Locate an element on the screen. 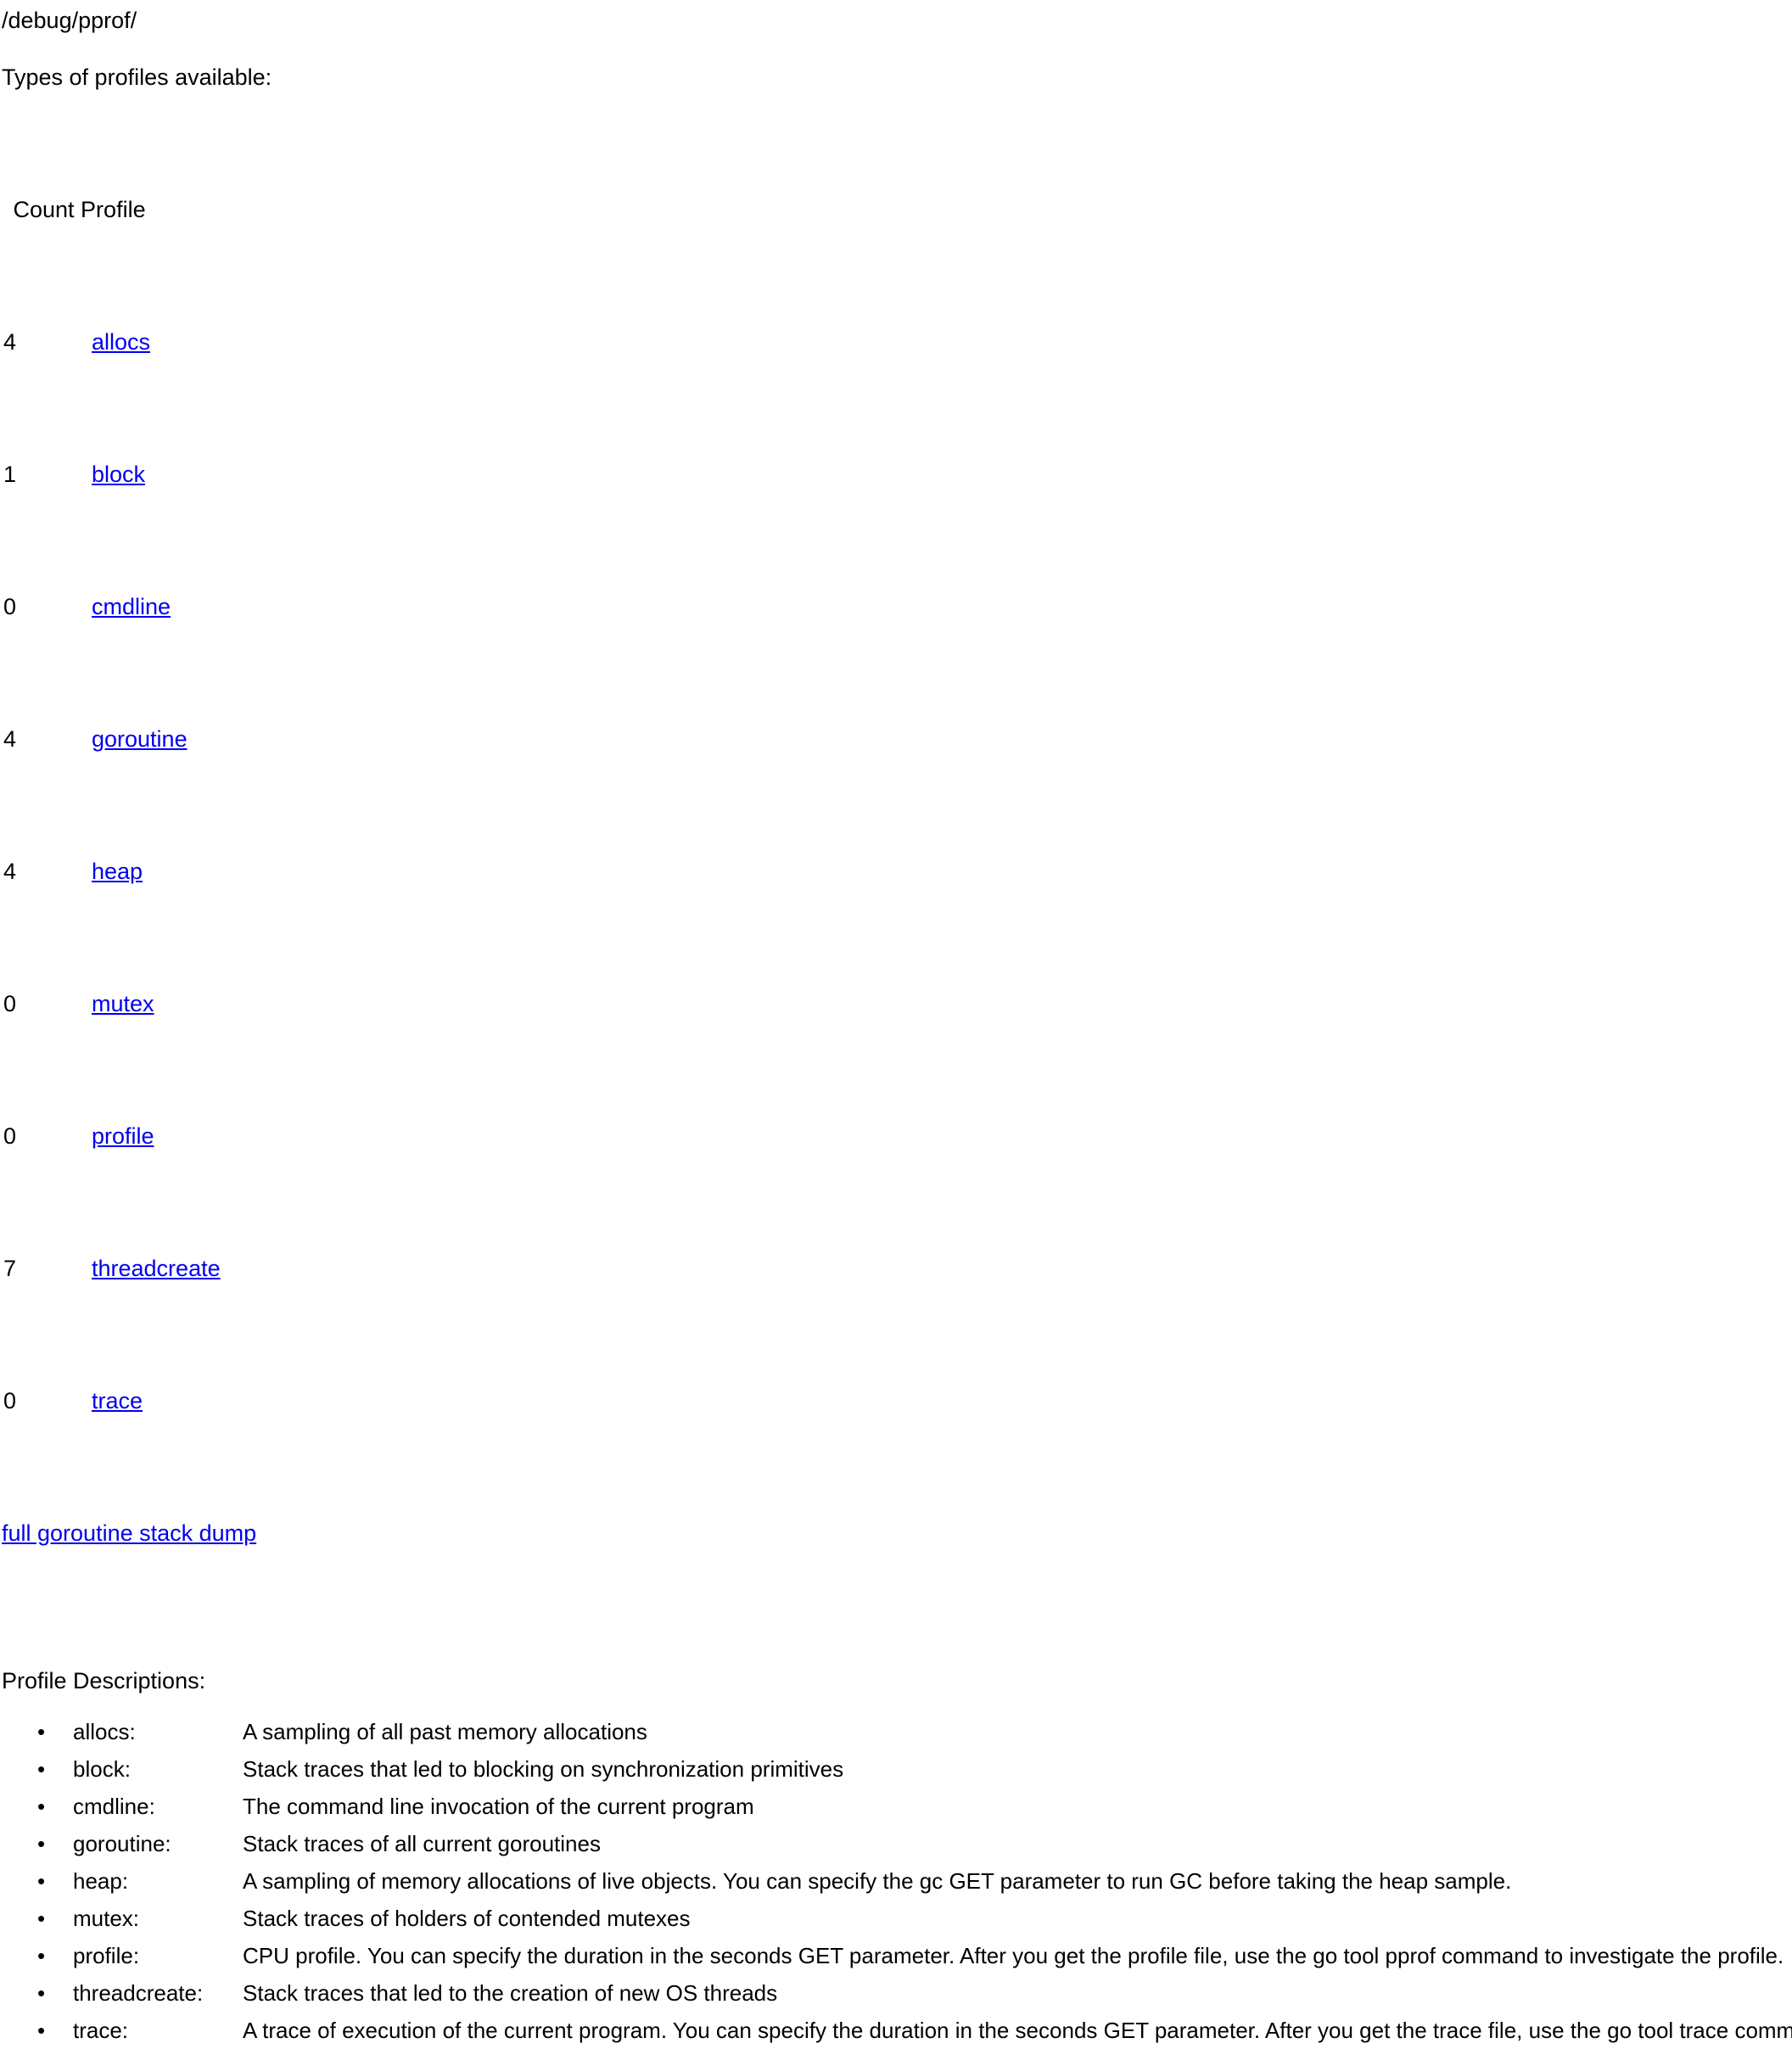  table-row: 7 threadcreate is located at coordinates (896, 1268).